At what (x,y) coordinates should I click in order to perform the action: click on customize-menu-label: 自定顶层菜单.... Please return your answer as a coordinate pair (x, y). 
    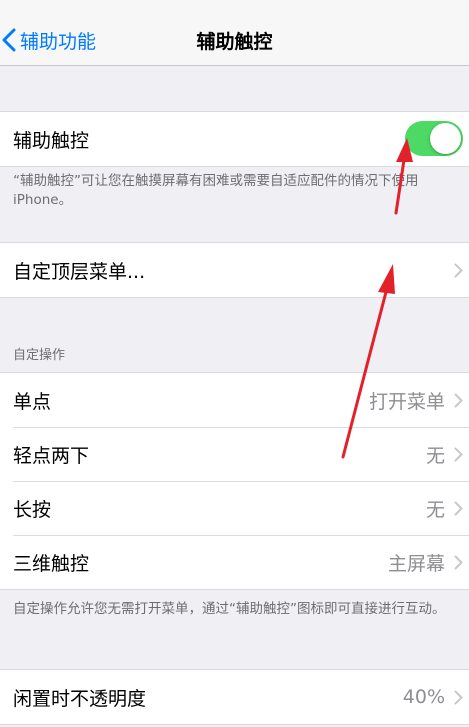
    Looking at the image, I should click on (79, 271).